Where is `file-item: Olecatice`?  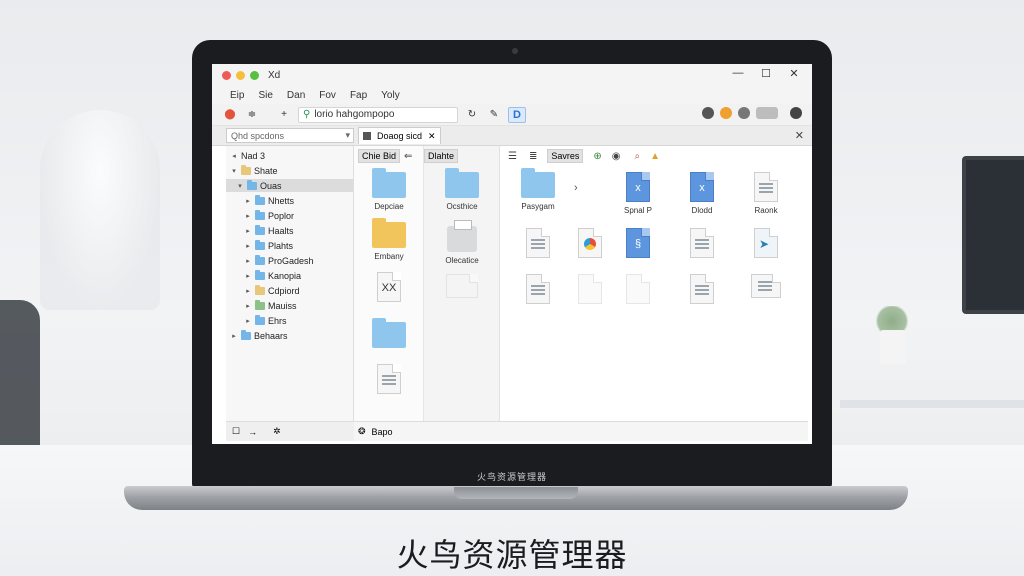 file-item: Olecatice is located at coordinates (462, 242).